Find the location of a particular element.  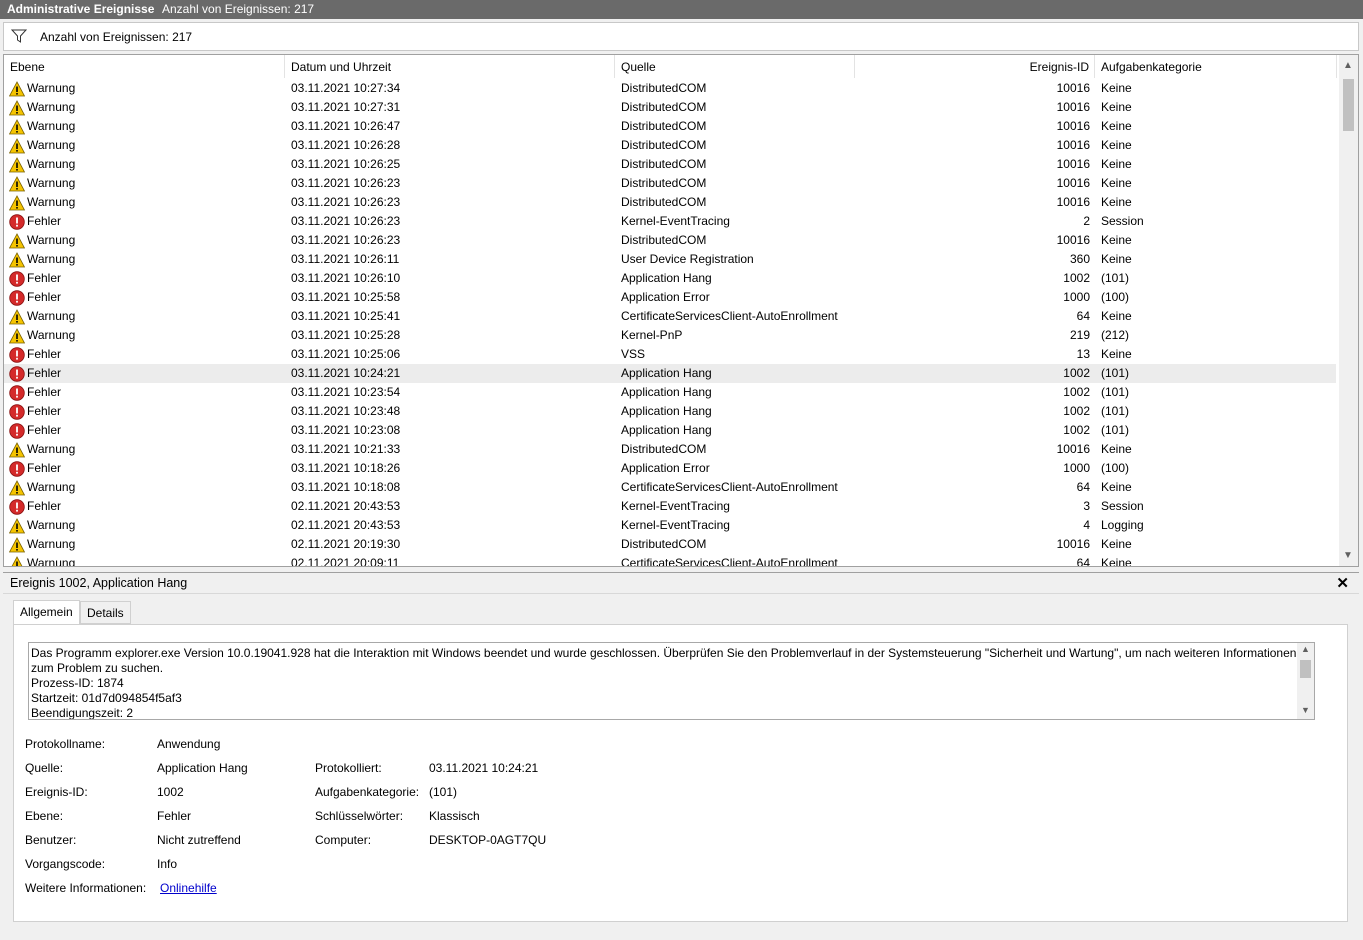

source-cell: Kernel-PnP is located at coordinates (652, 335).